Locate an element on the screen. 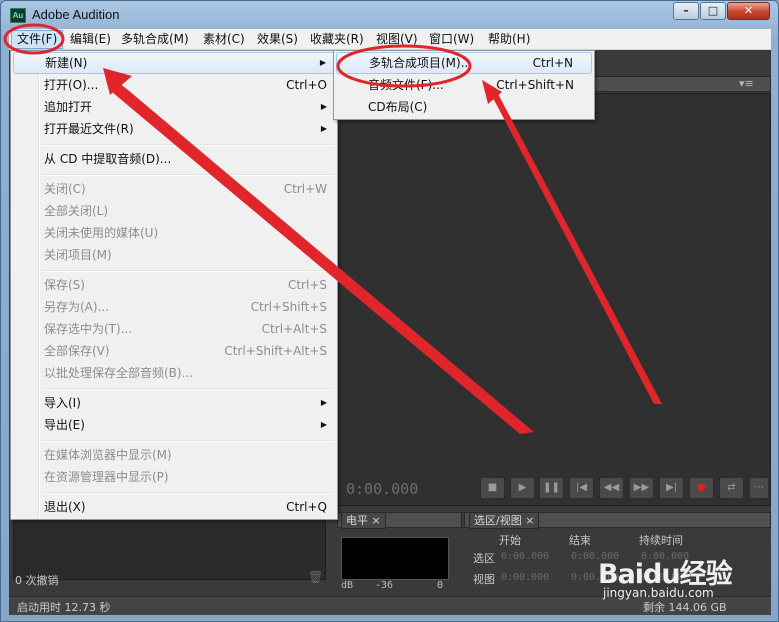 This screenshot has width=779, height=622. watermark-url: jingyan.baidu.com is located at coordinates (658, 593).